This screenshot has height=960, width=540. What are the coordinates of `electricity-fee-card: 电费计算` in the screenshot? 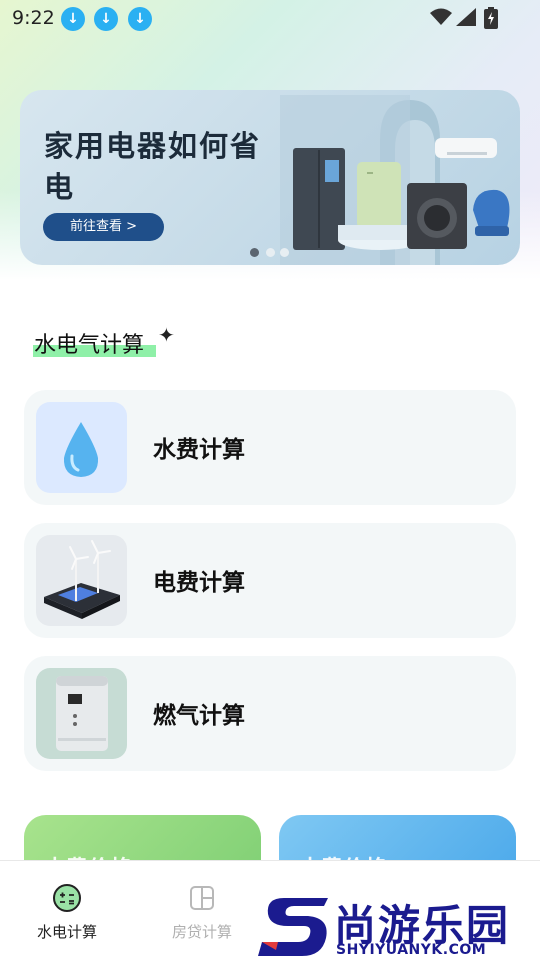 It's located at (270, 580).